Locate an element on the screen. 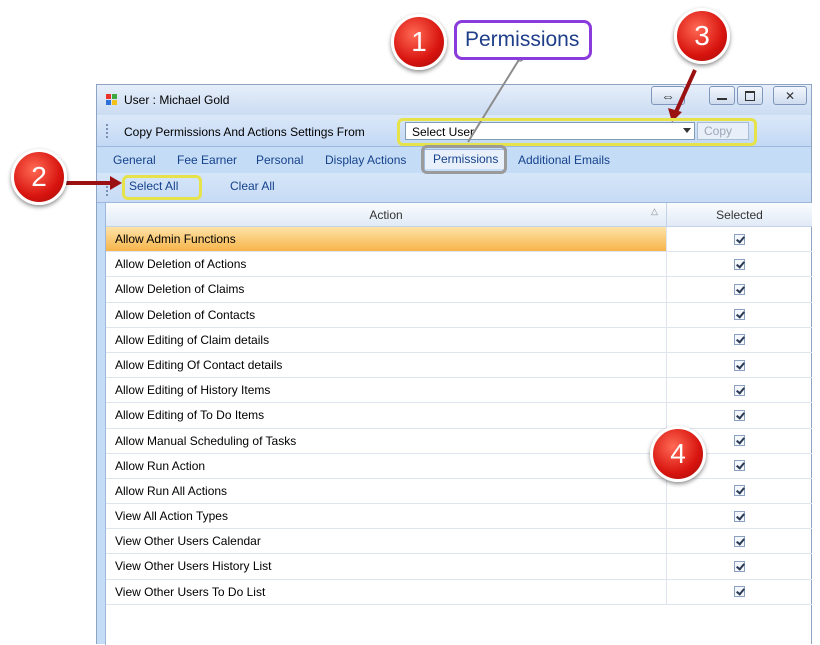 The image size is (820, 645). permissions-callout-text: Permissions is located at coordinates (522, 39).